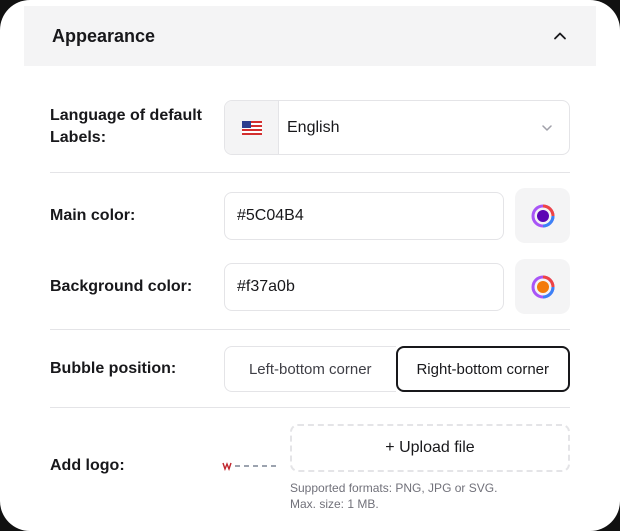 The image size is (620, 531). What do you see at coordinates (394, 488) in the screenshot?
I see `upload-formats-hint: Supported formats: PNG, JPG or SVG.` at bounding box center [394, 488].